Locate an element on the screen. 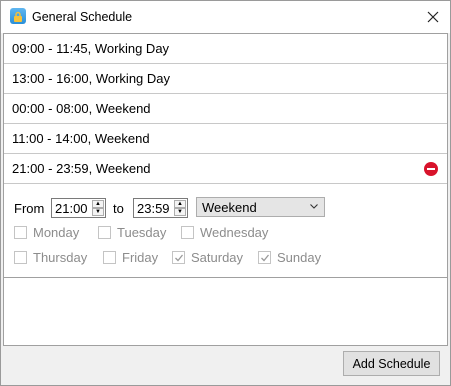 This screenshot has width=451, height=386. add-schedule-button: Add Schedule is located at coordinates (391, 363).